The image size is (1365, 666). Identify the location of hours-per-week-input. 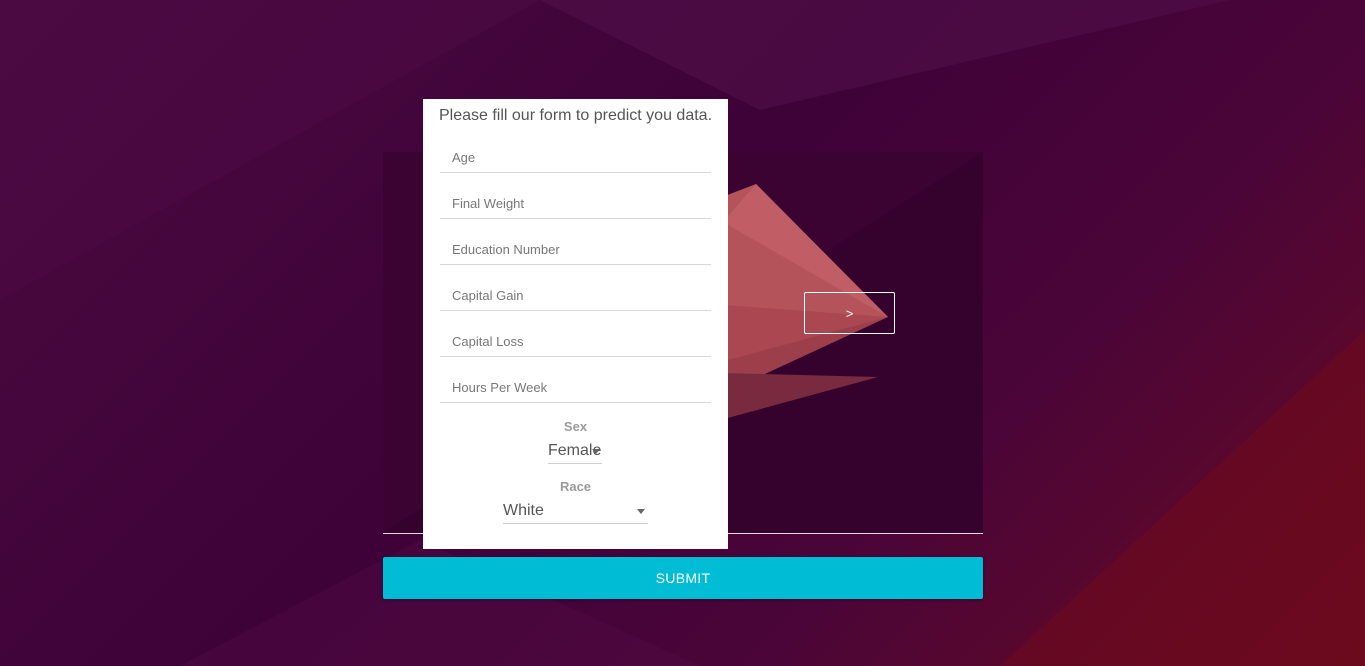
(575, 388).